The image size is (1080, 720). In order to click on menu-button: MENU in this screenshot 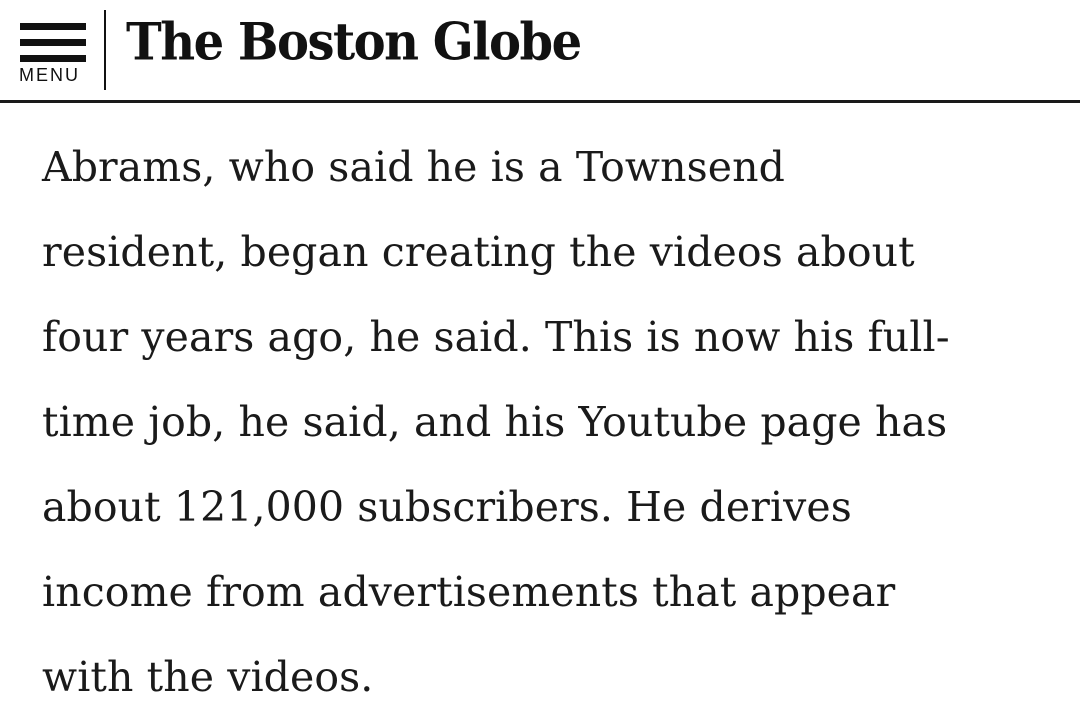, I will do `click(53, 53)`.